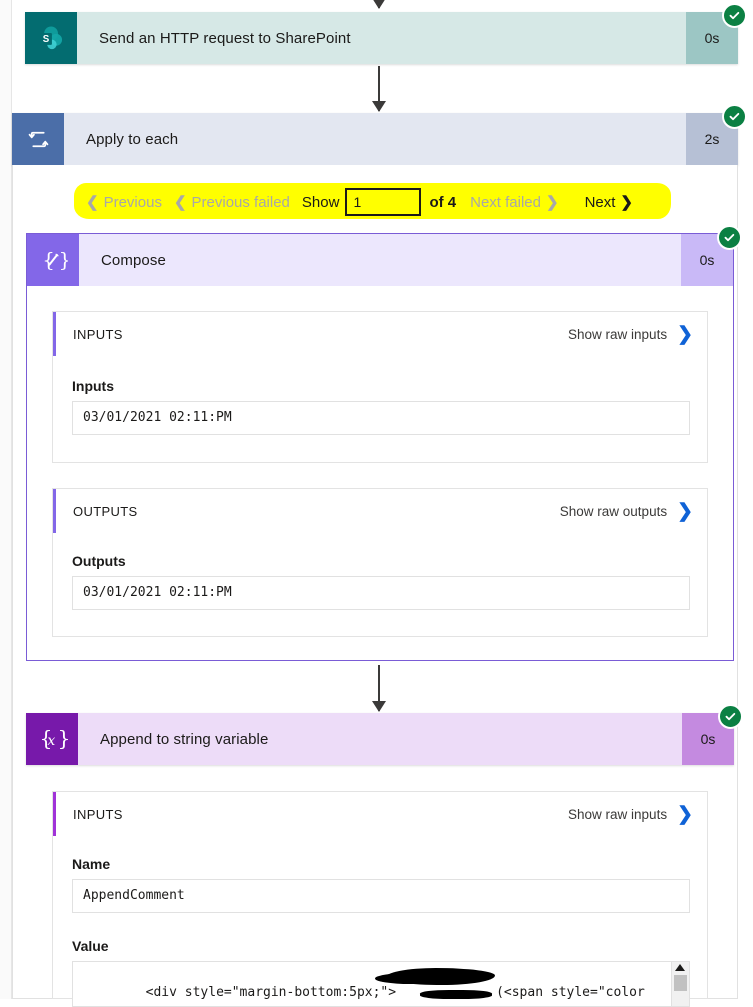  I want to click on pager-next-button: Next ❯, so click(609, 202).